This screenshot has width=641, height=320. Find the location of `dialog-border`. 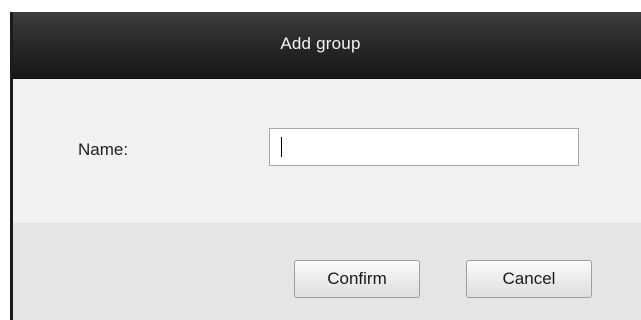

dialog-border is located at coordinates (11, 166).